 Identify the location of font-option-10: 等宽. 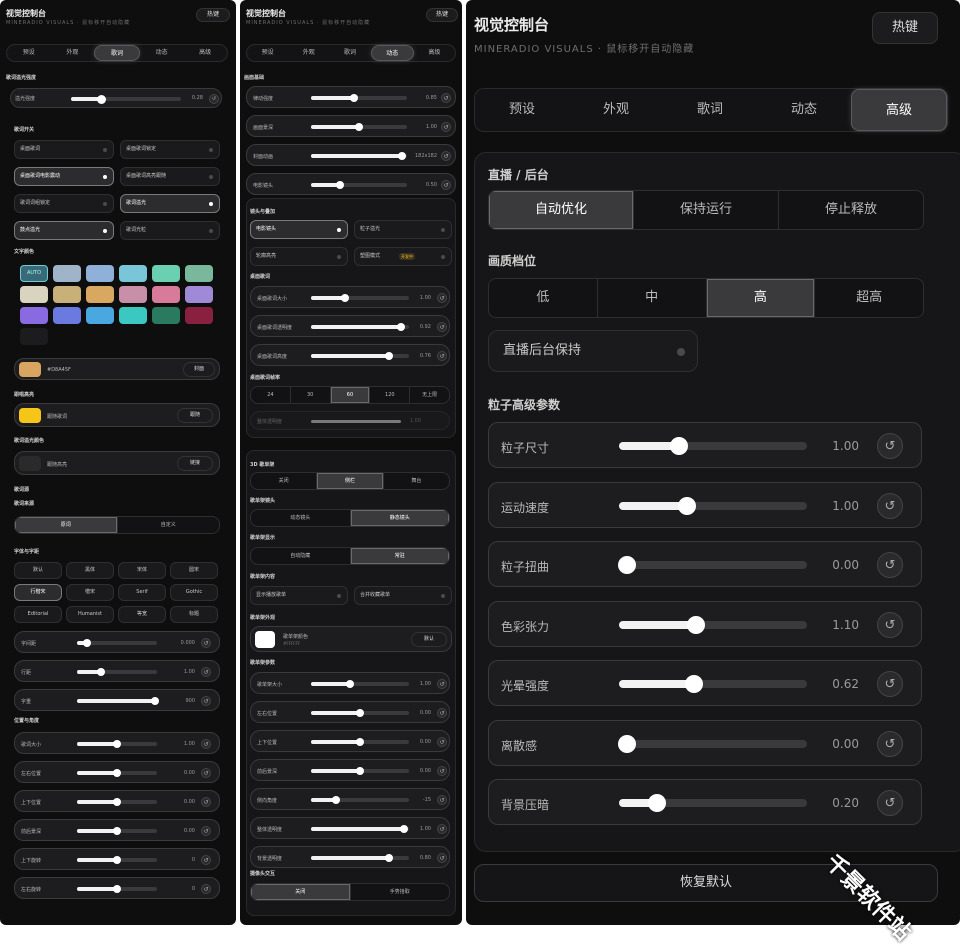
(142, 614).